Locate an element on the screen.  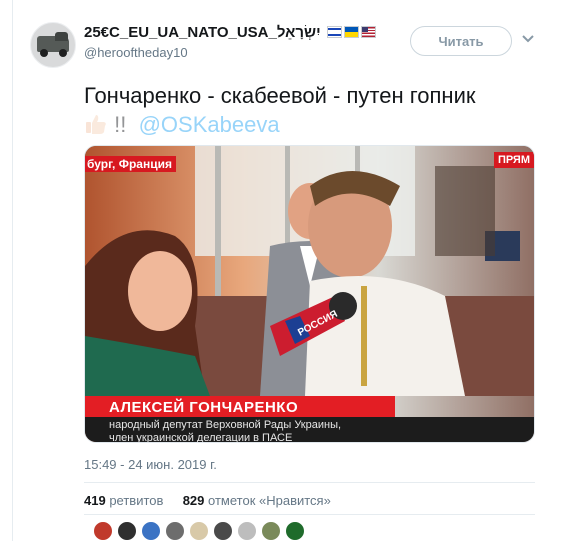
retweets-label: ретвитов is located at coordinates (136, 500).